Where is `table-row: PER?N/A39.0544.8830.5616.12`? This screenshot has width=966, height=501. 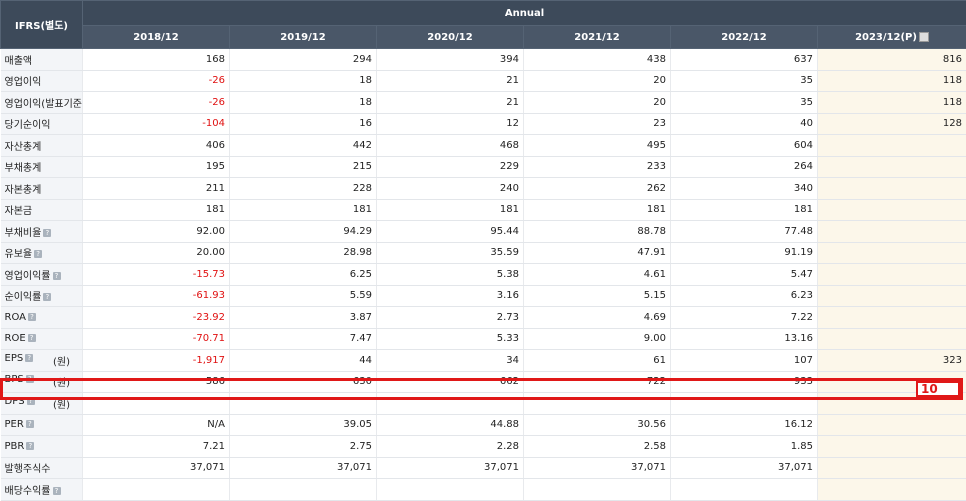
table-row: PER?N/A39.0544.8830.5616.12 is located at coordinates (483, 425).